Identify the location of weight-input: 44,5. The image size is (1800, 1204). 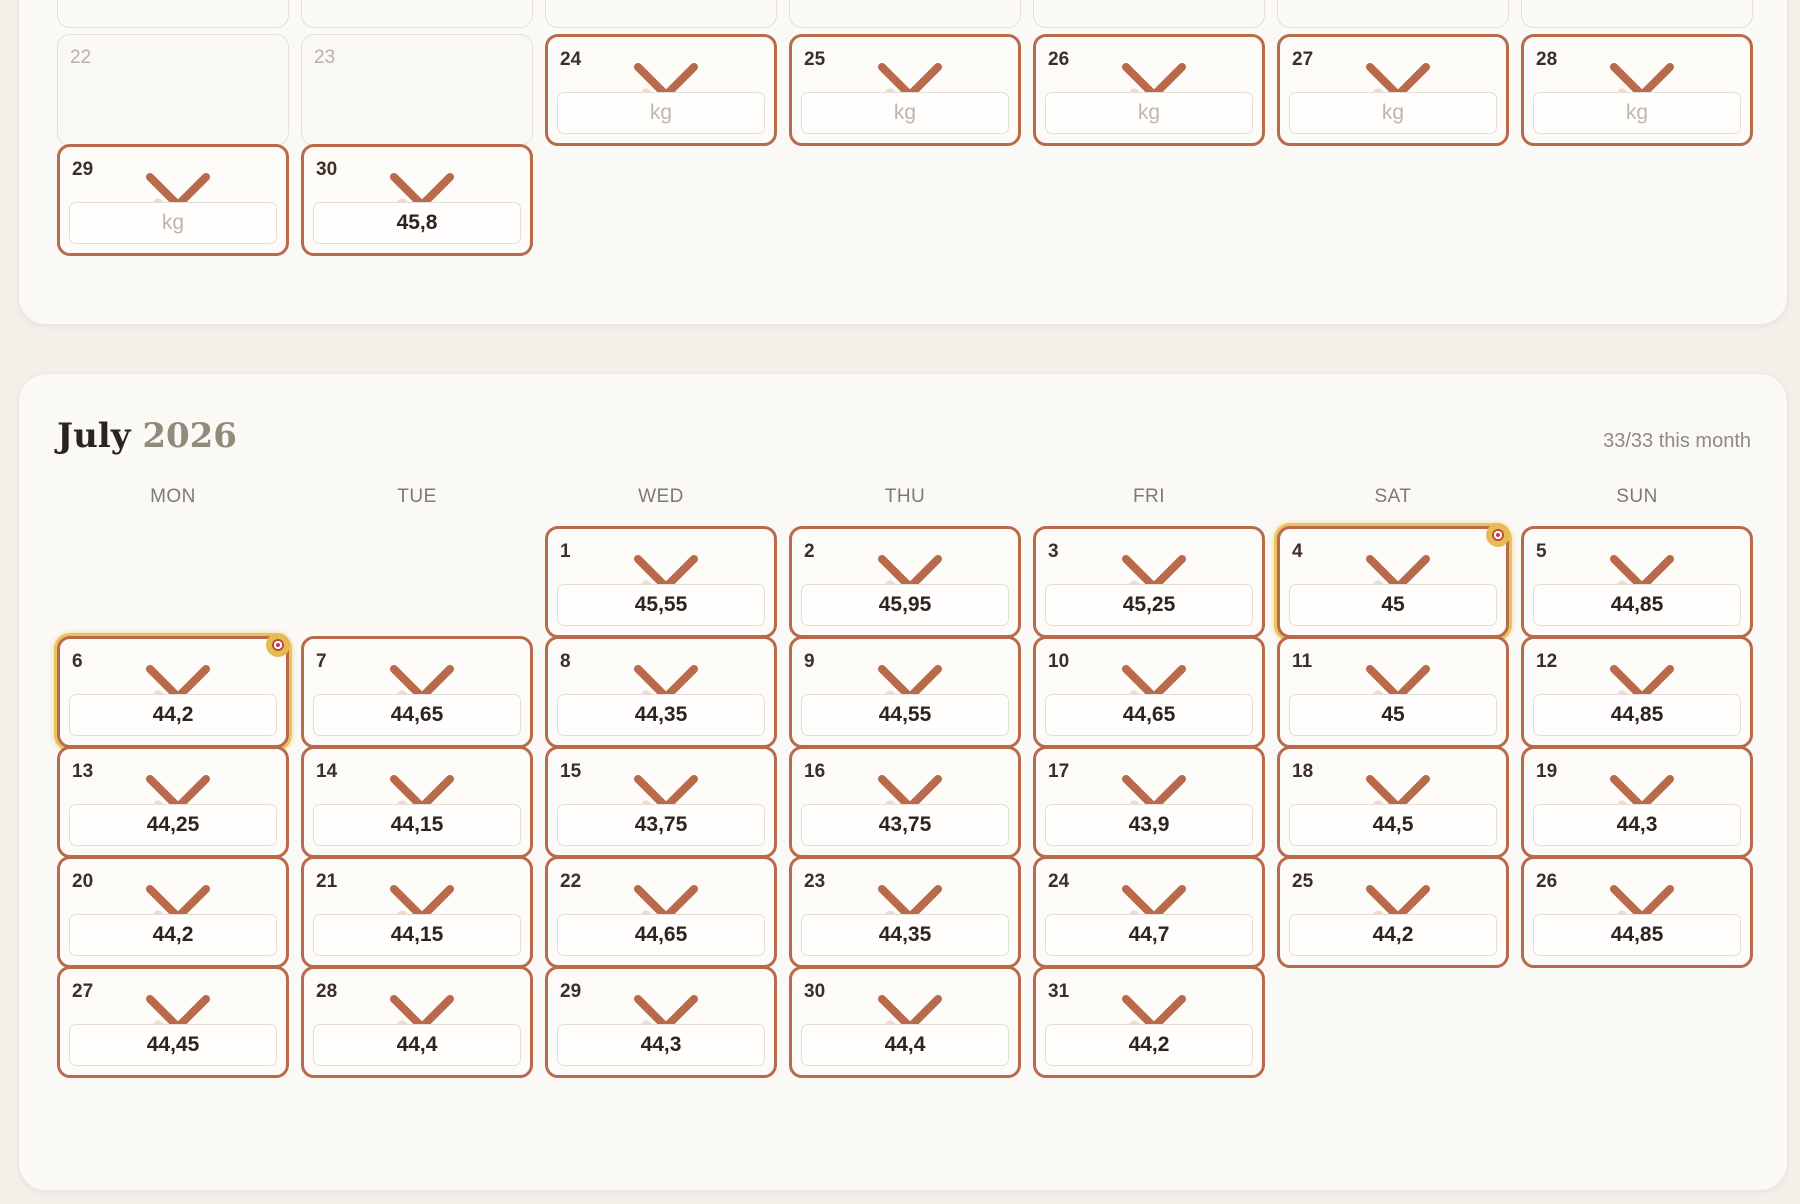
(1393, 825).